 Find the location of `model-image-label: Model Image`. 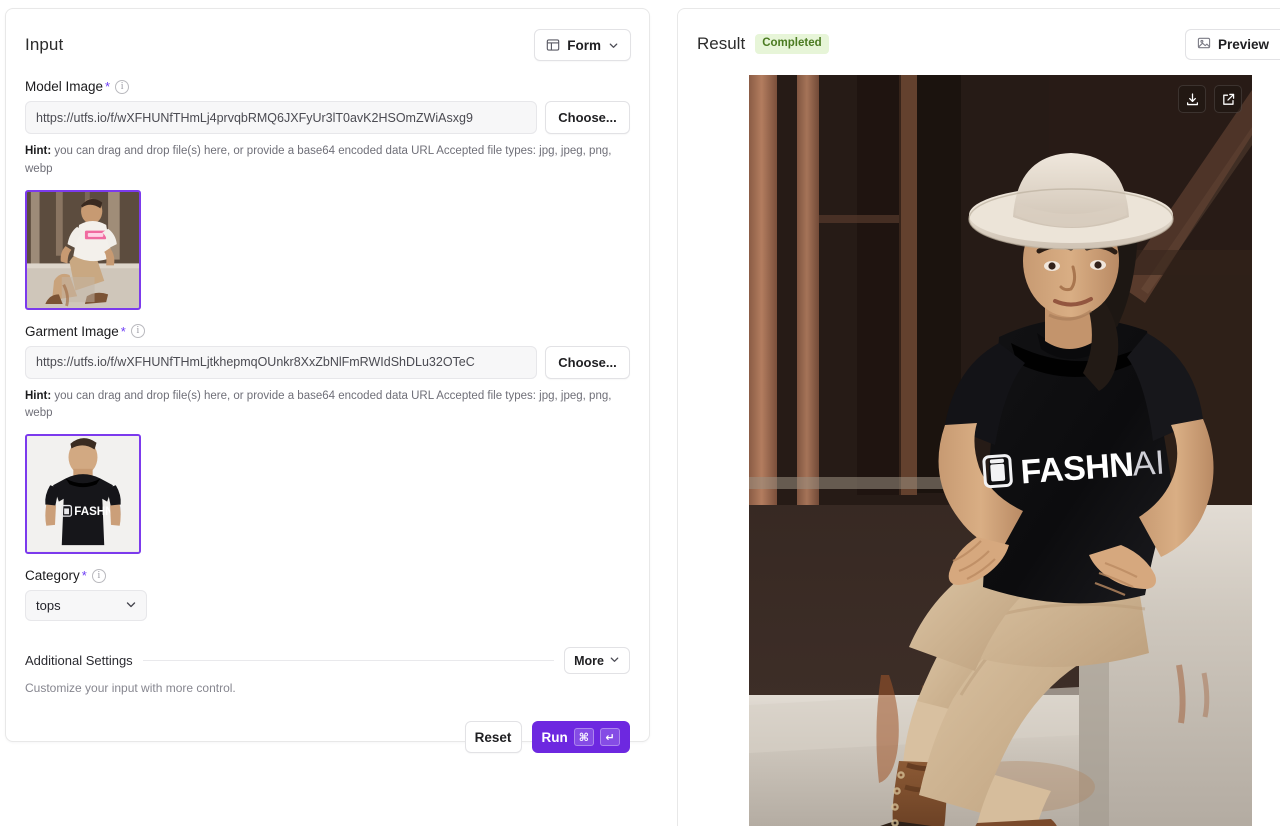

model-image-label: Model Image is located at coordinates (64, 86).